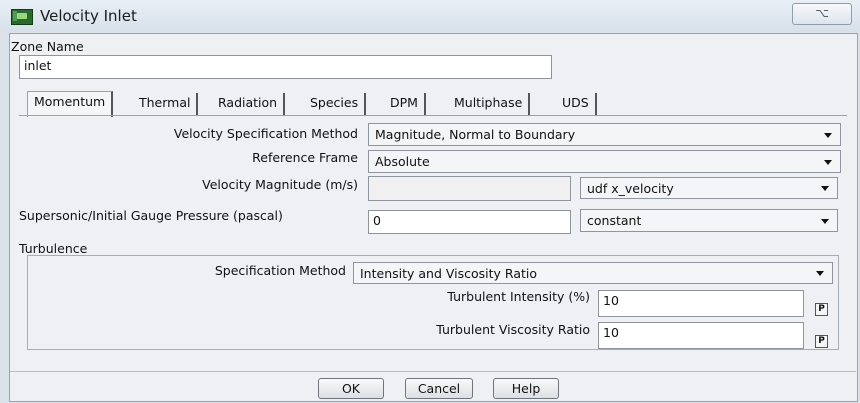 The image size is (860, 403). What do you see at coordinates (701, 335) in the screenshot?
I see `turbulent-viscosity-ratio-input: 10` at bounding box center [701, 335].